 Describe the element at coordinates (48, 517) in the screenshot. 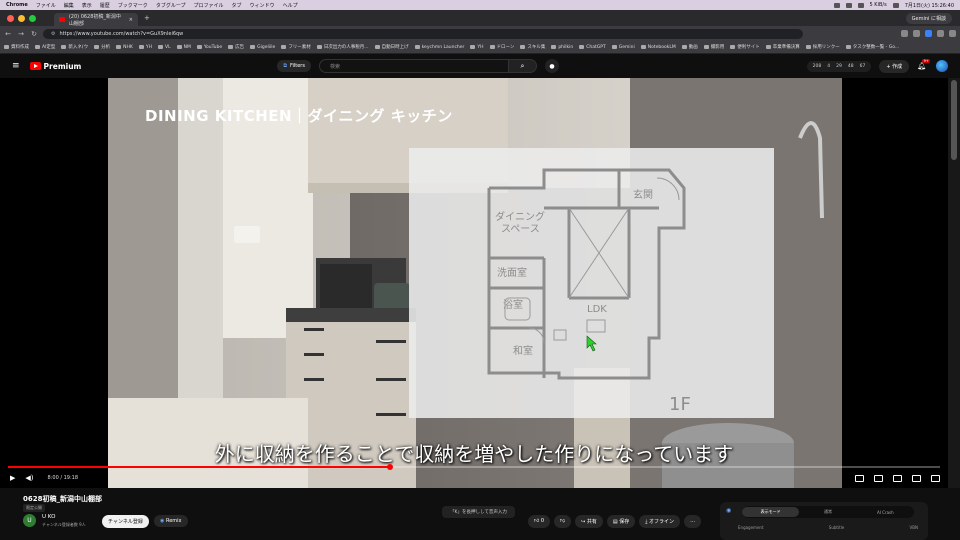

I see `channel-name: U KO` at that location.